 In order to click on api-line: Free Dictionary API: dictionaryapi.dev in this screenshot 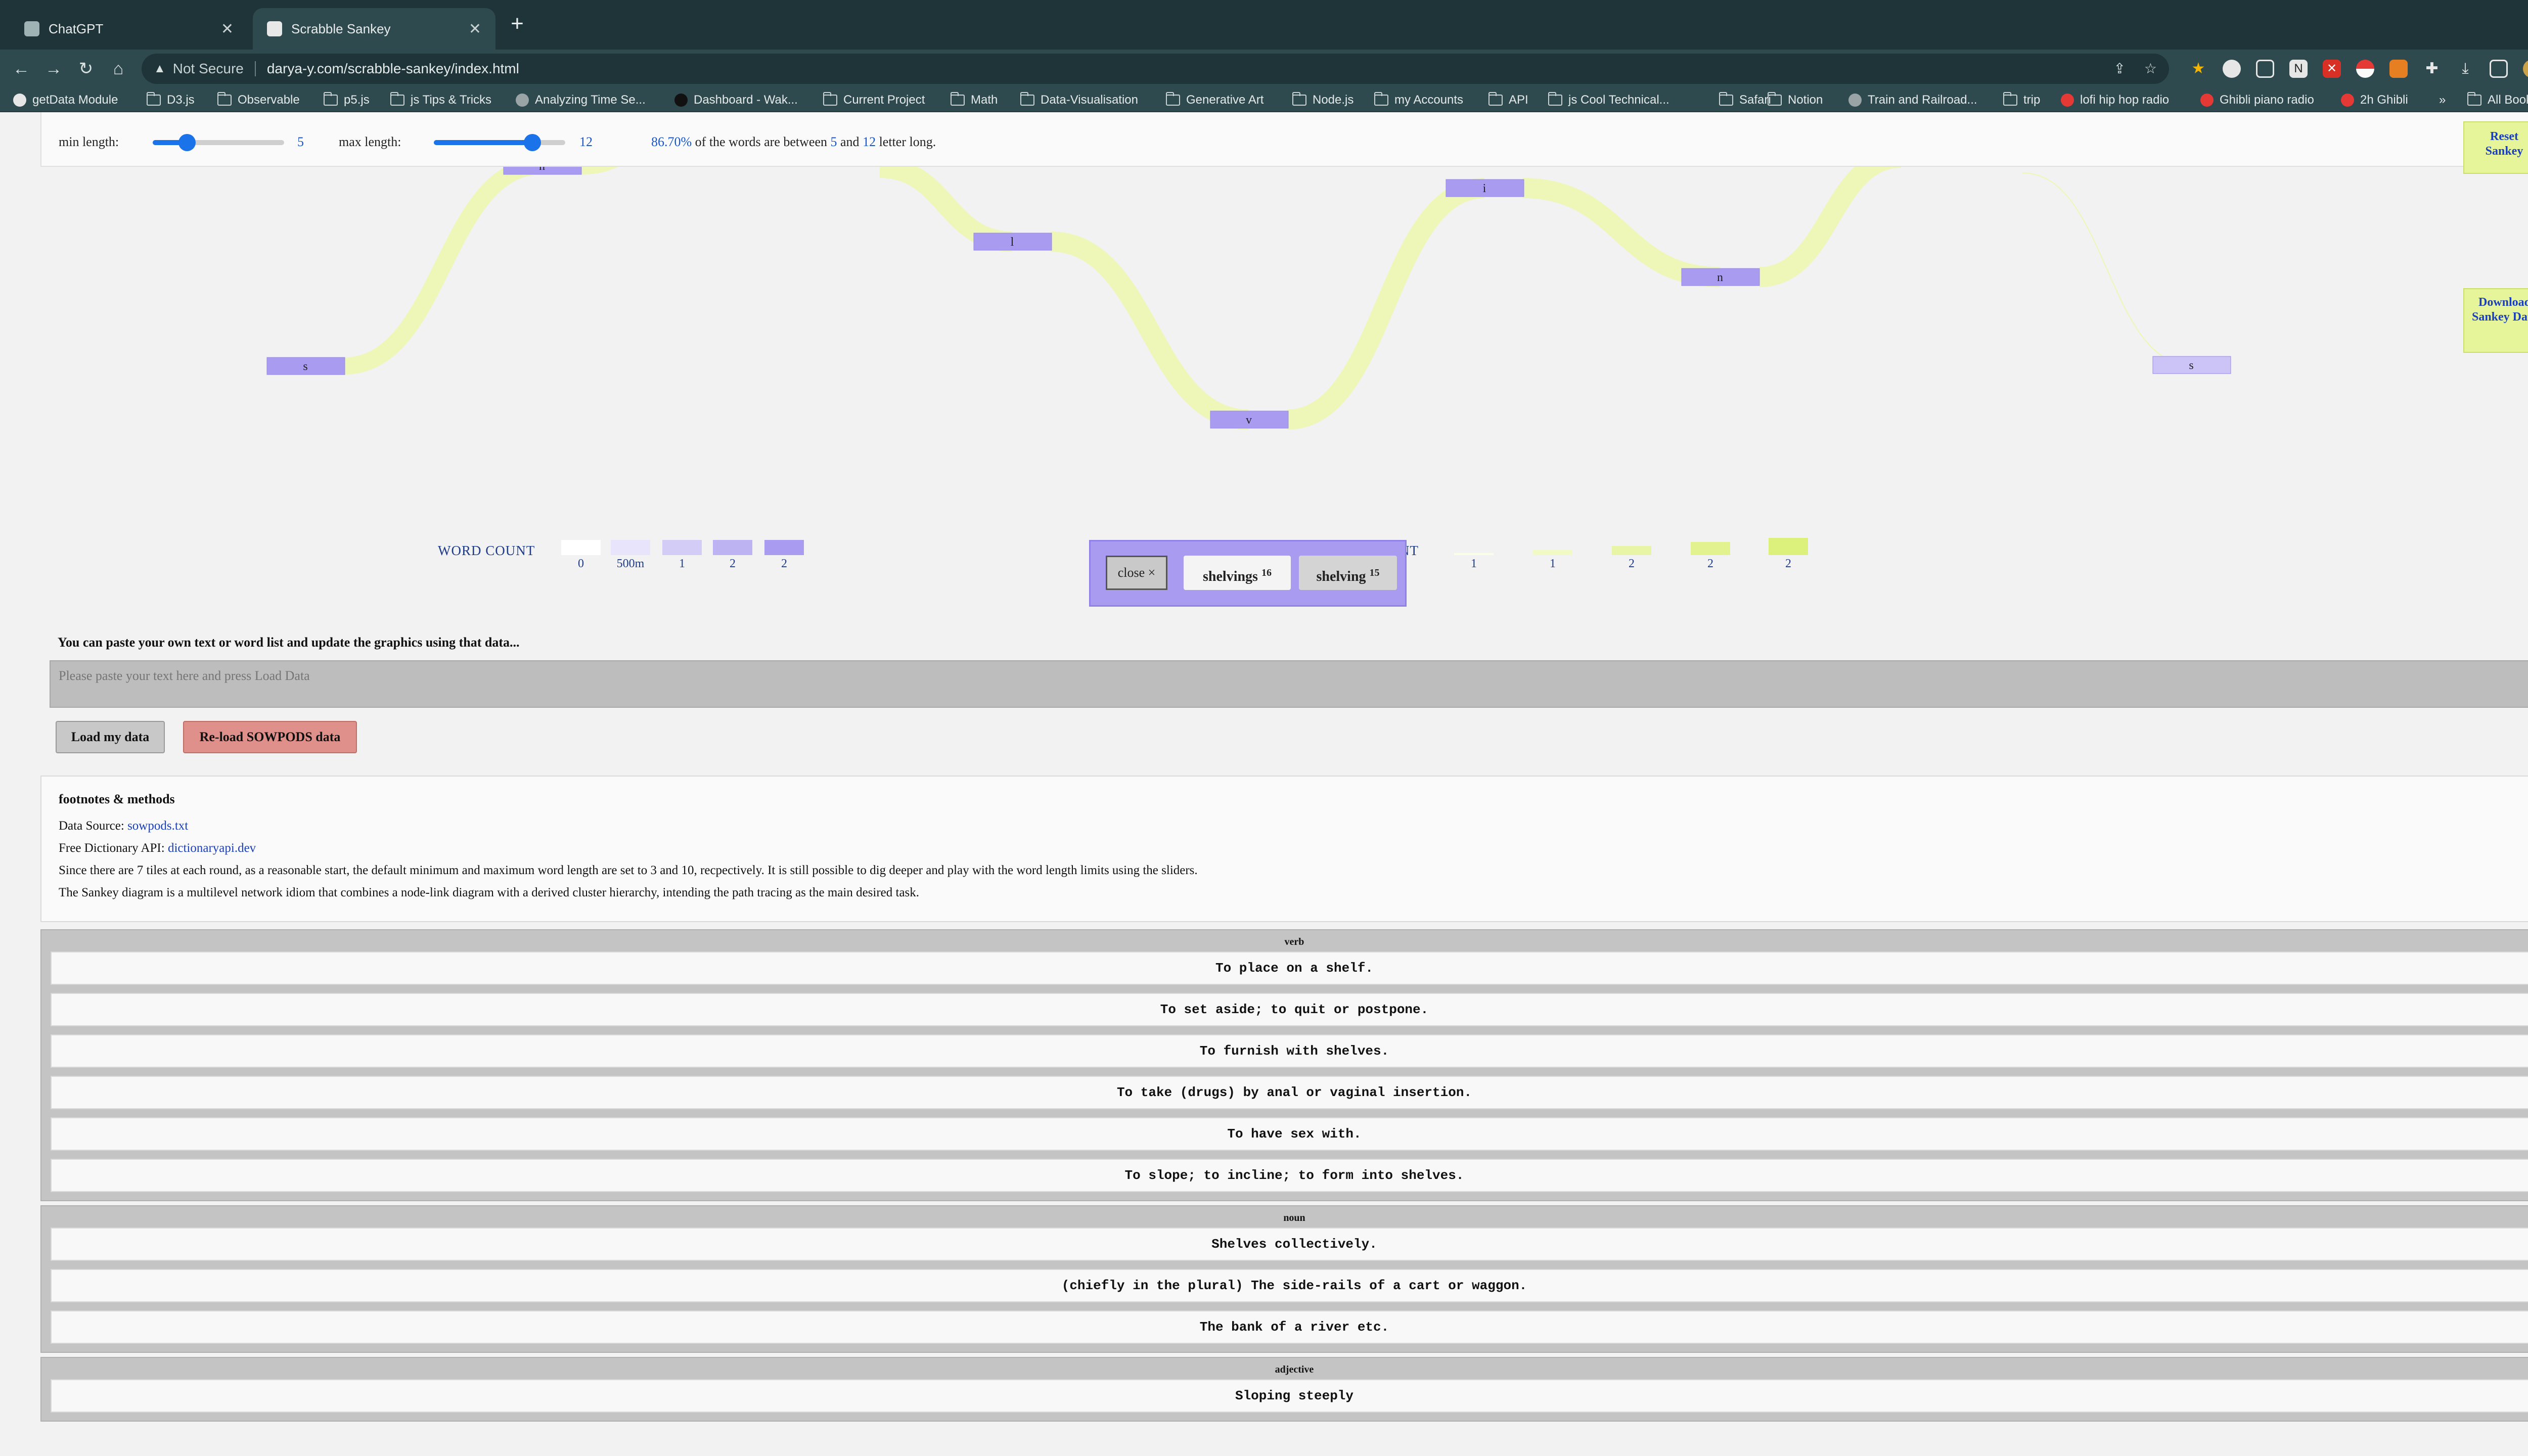, I will do `click(1294, 848)`.